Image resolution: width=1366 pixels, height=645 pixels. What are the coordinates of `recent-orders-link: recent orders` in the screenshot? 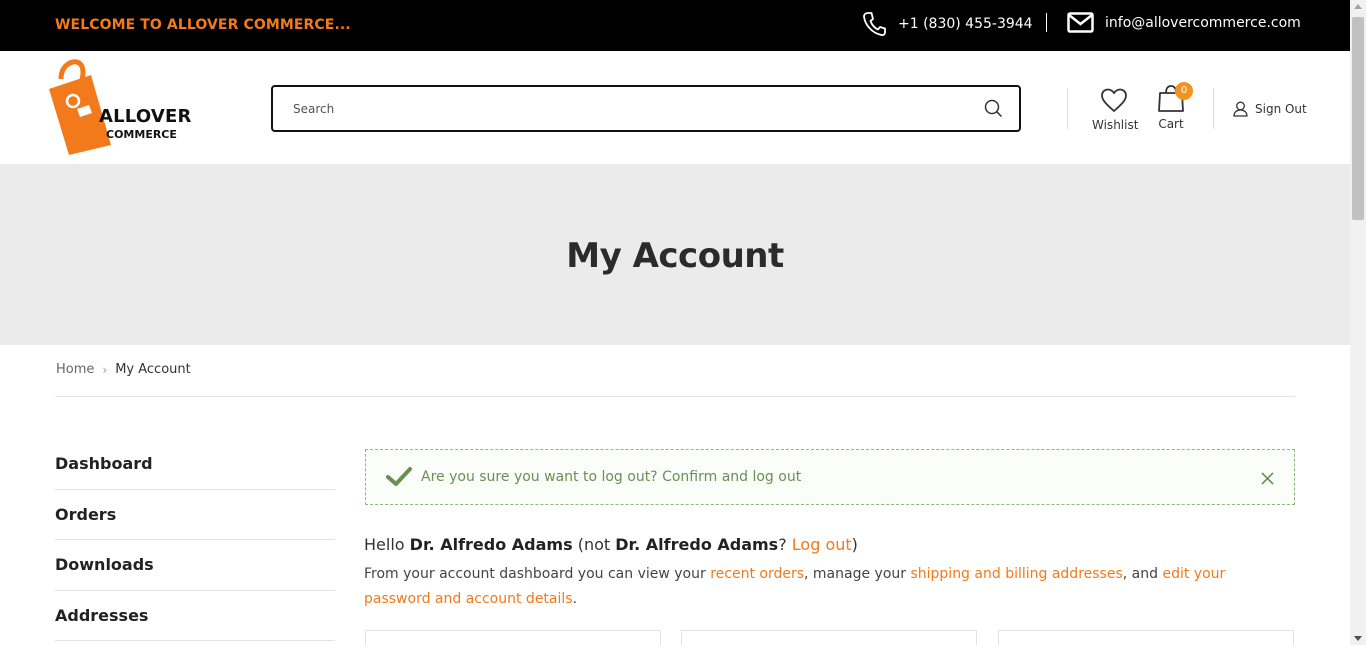 It's located at (757, 574).